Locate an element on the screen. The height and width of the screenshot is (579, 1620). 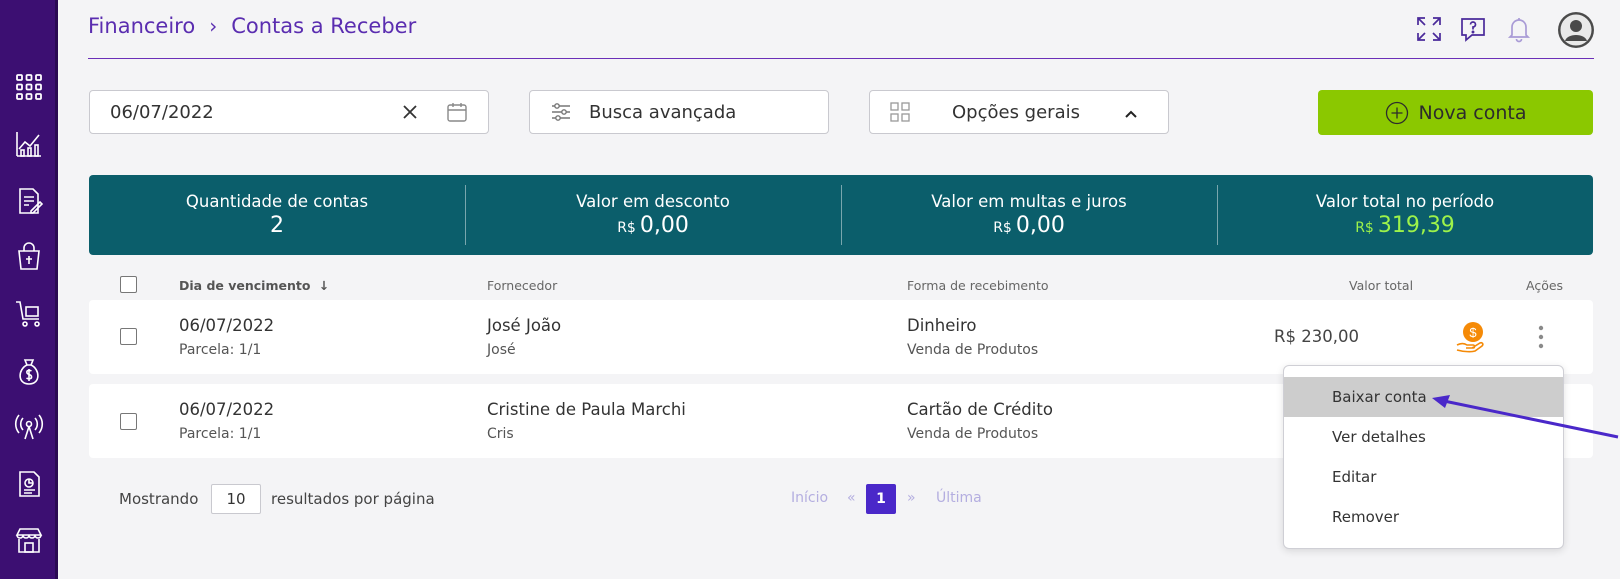
summary-count: Quantidade de contas 2 is located at coordinates (277, 215).